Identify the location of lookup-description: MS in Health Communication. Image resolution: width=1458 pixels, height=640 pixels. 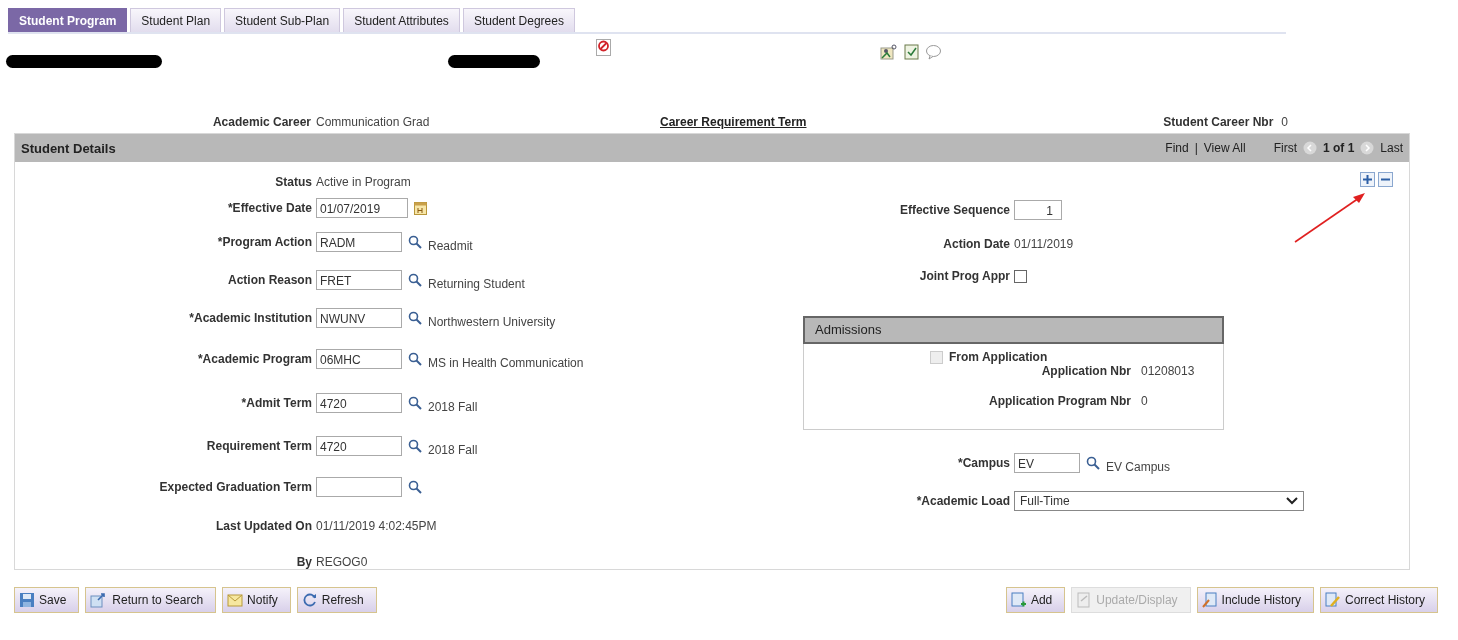
(506, 363).